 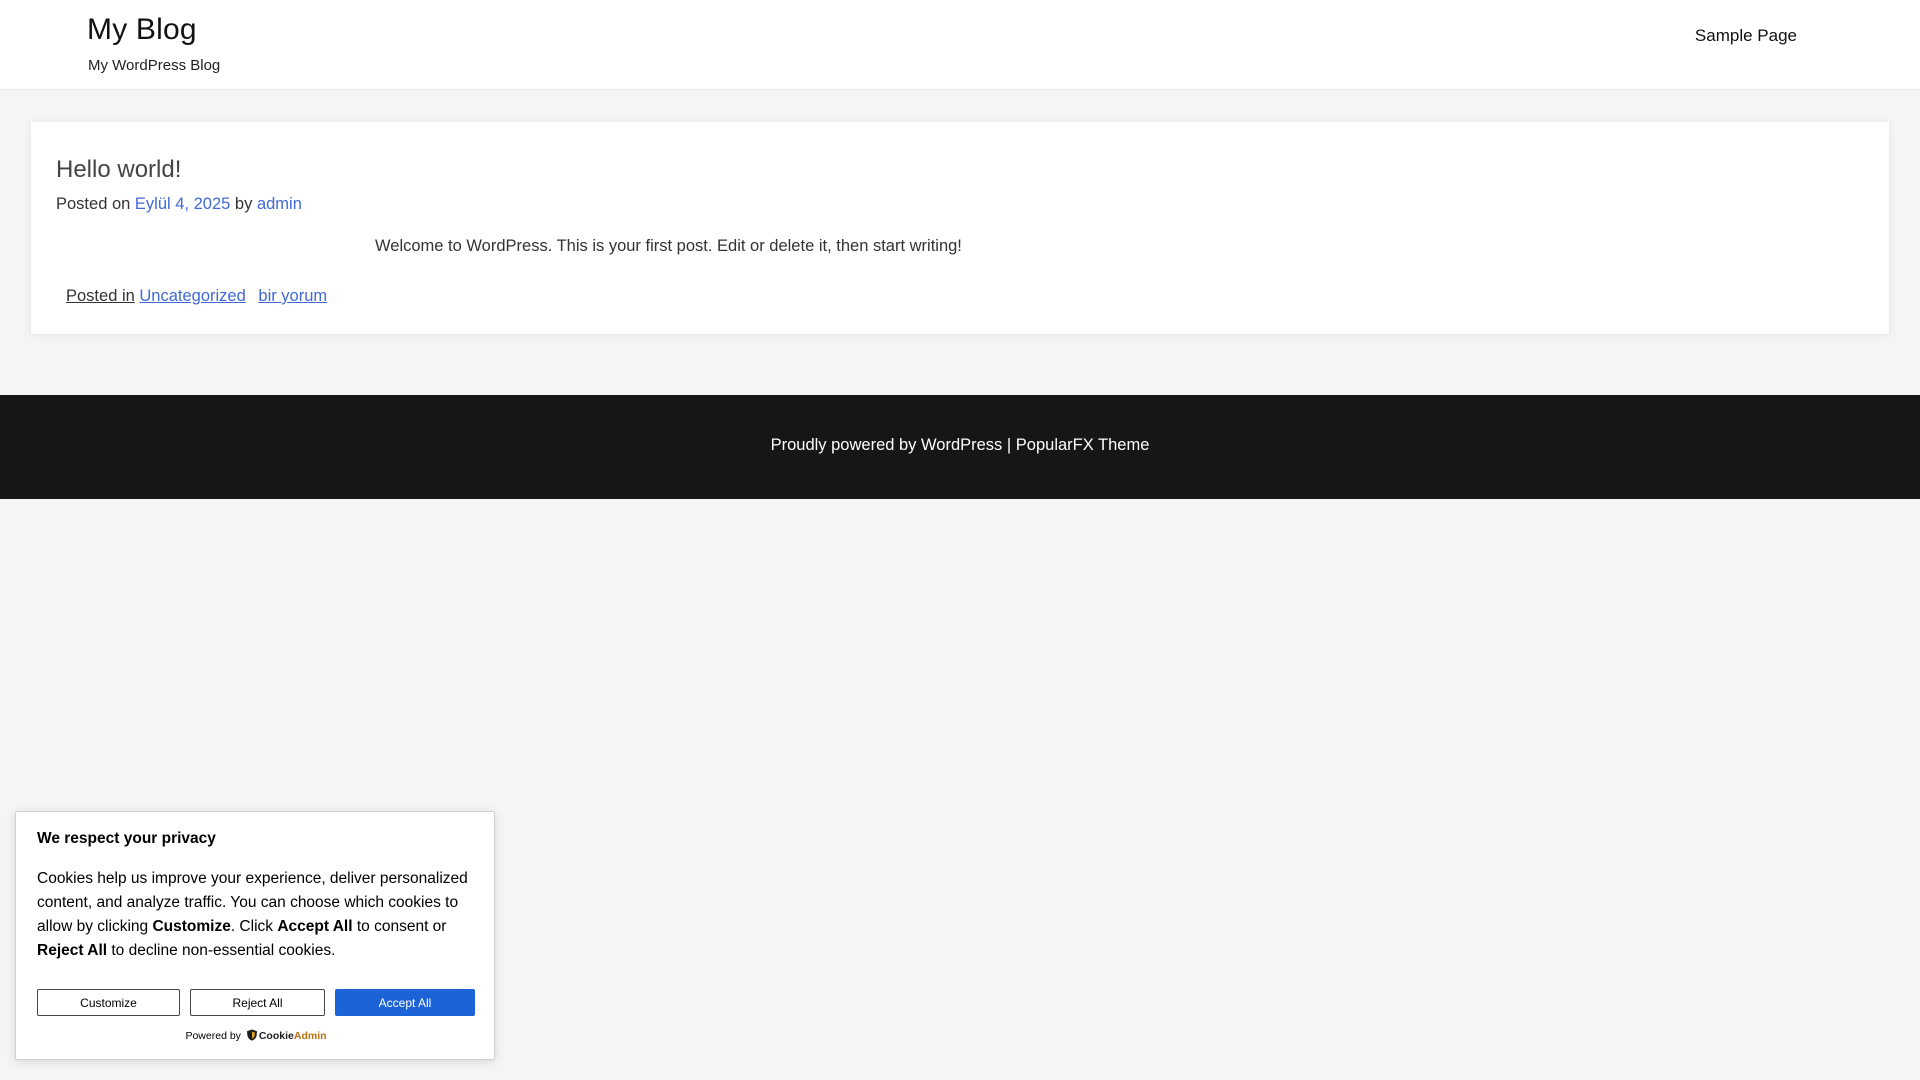 What do you see at coordinates (315, 926) in the screenshot?
I see `cookie-text-bold: Accept All` at bounding box center [315, 926].